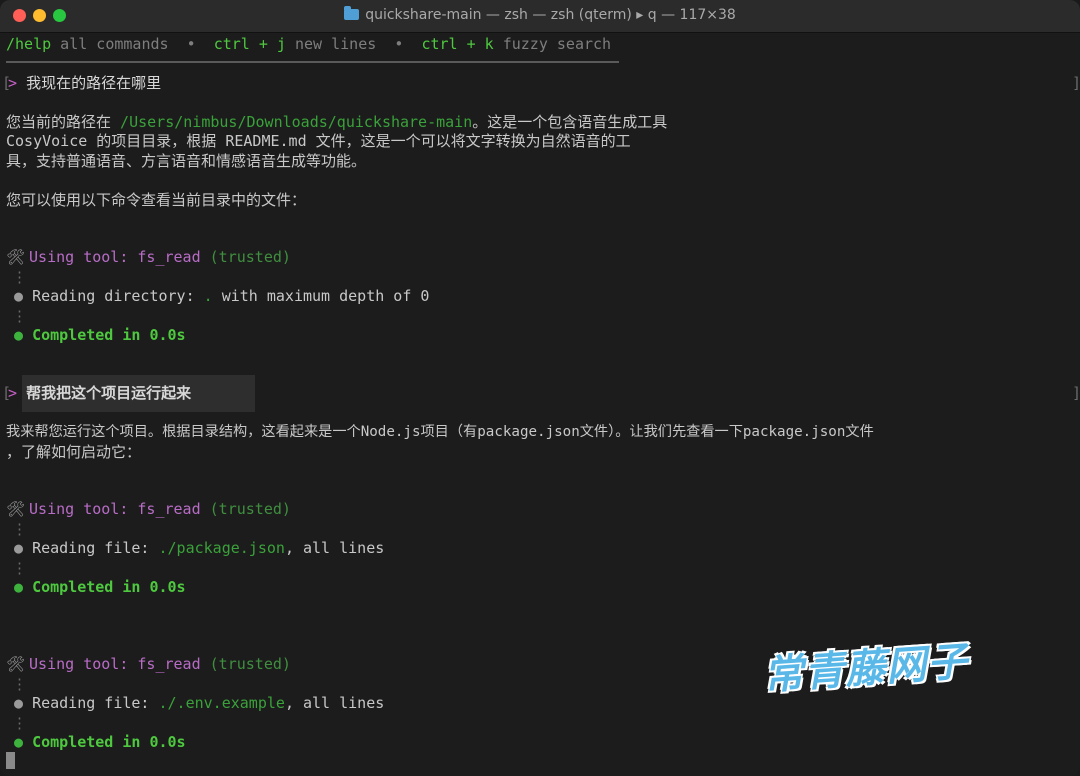 This screenshot has width=1080, height=776. Describe the element at coordinates (156, 200) in the screenshot. I see `assistant-line: 您可以使用以下命令查看当前目录中的文件：` at that location.